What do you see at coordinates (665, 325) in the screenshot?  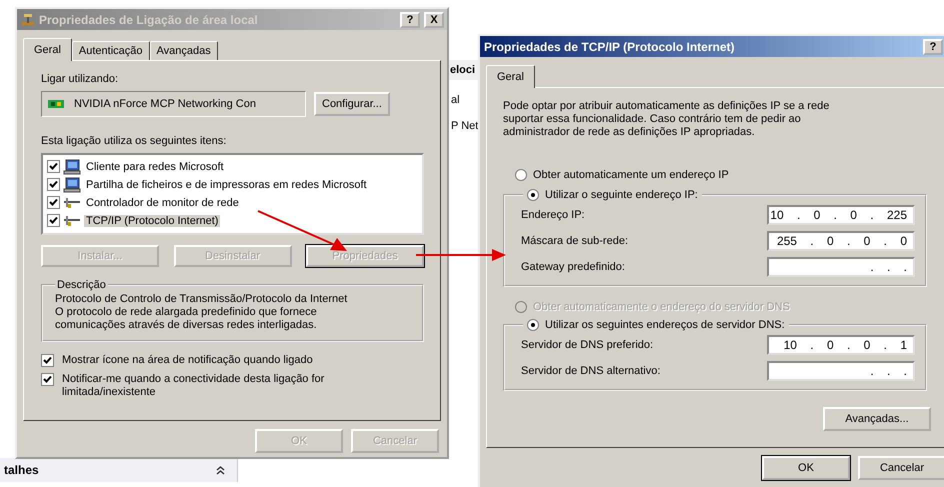 I see `radio-label: Utilizar os seguintes endereços de servidor DNS:` at bounding box center [665, 325].